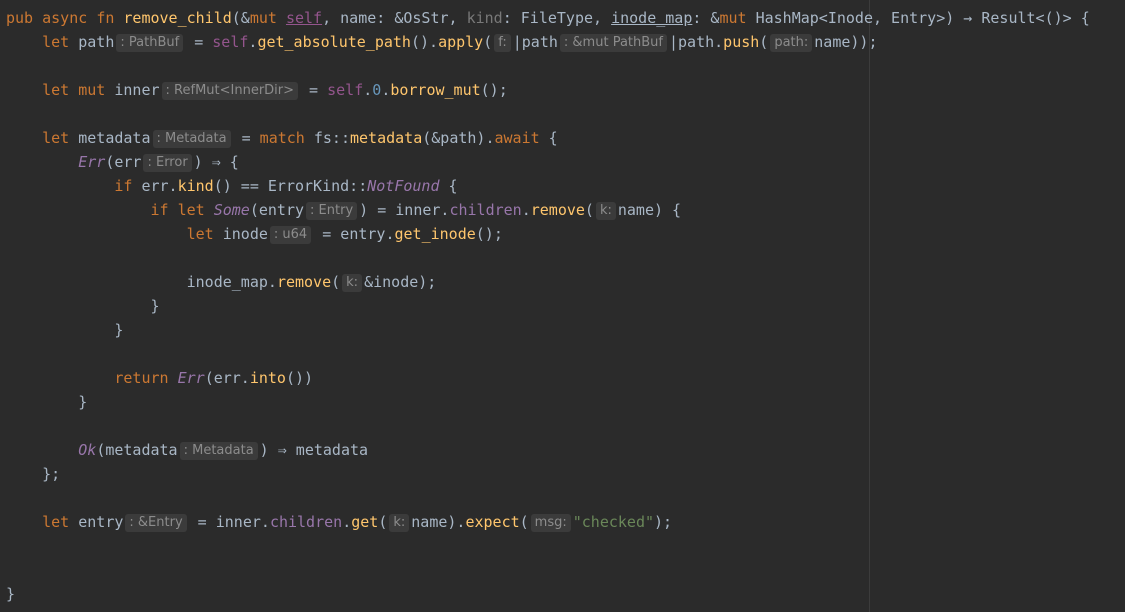  Describe the element at coordinates (155, 186) in the screenshot. I see `code-token: err.` at that location.